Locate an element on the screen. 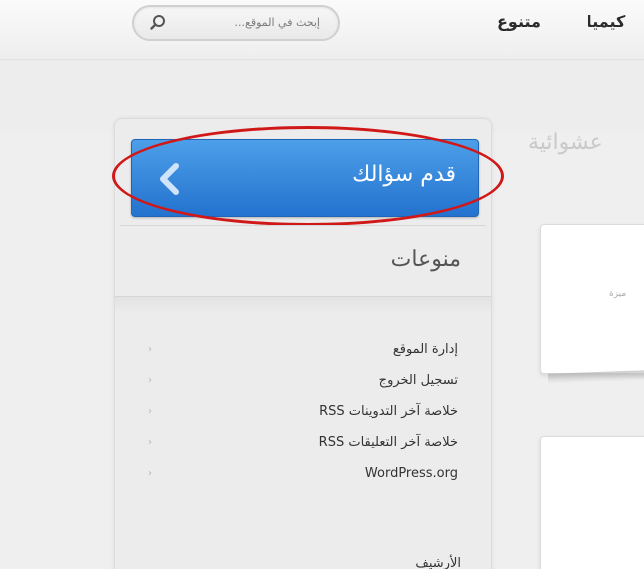 The width and height of the screenshot is (644, 569). link-label: خلاصة آخر التعليقات RSS is located at coordinates (388, 442).